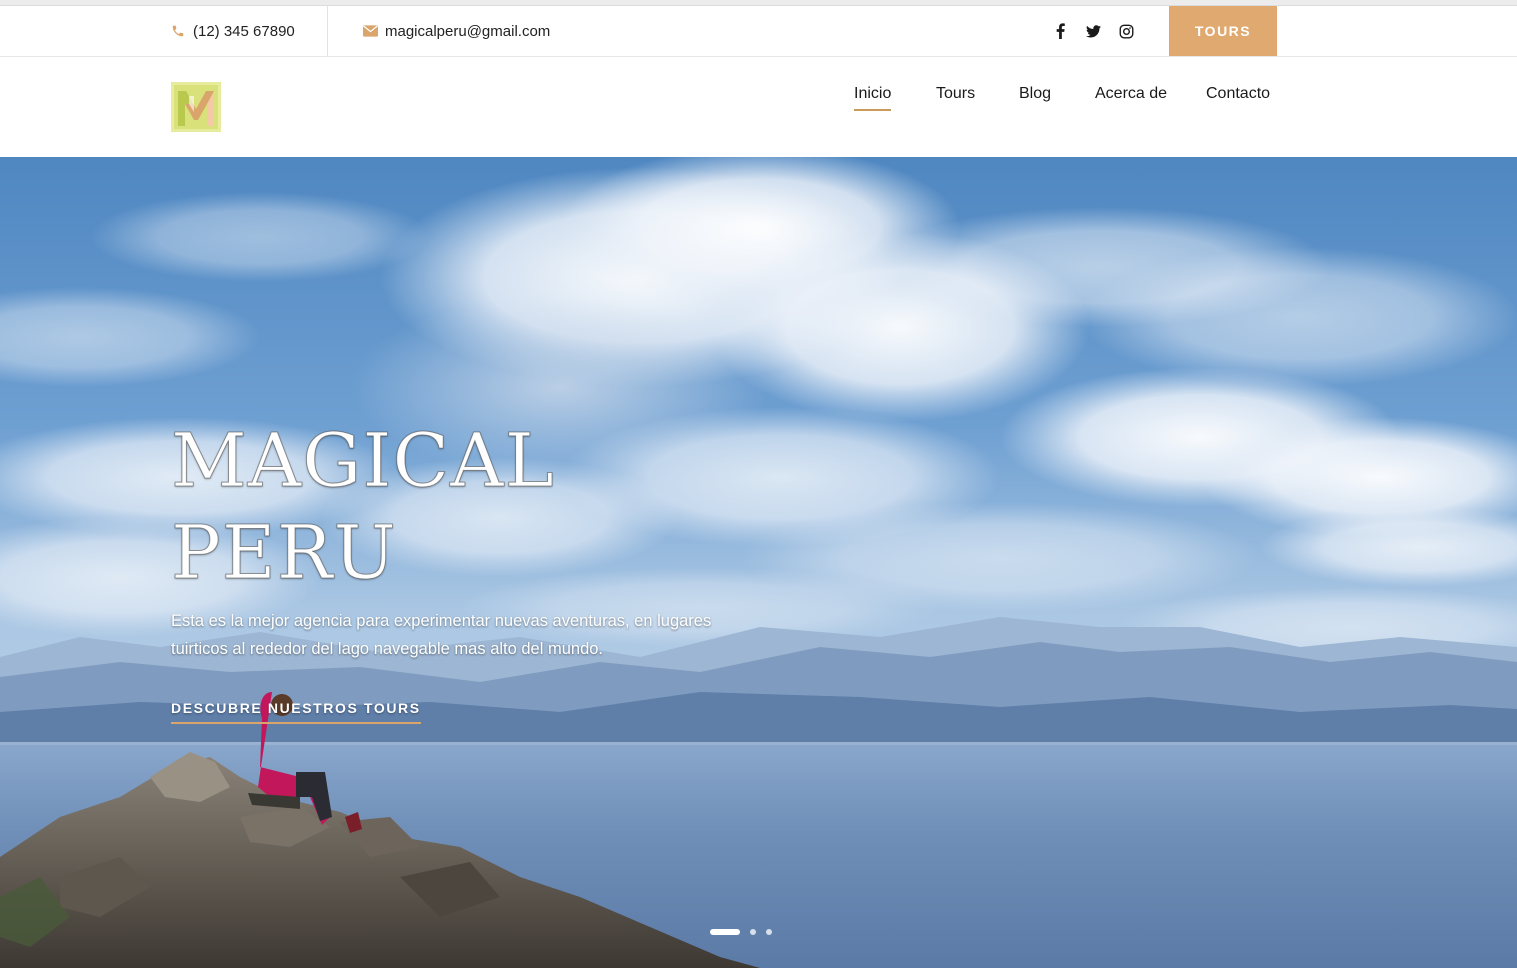  I want to click on main-navbar: Inicio Tours Blog Acerca de Contacto, so click(758, 107).